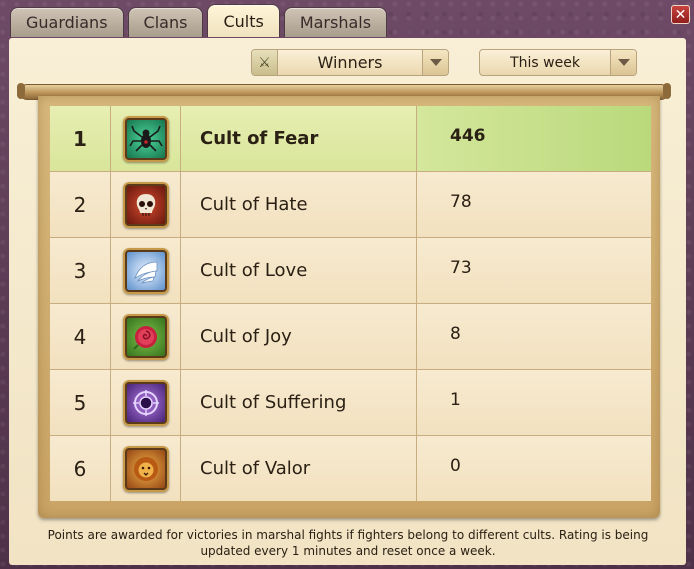  Describe the element at coordinates (299, 468) in the screenshot. I see `cult-name: Cult of Valor` at that location.